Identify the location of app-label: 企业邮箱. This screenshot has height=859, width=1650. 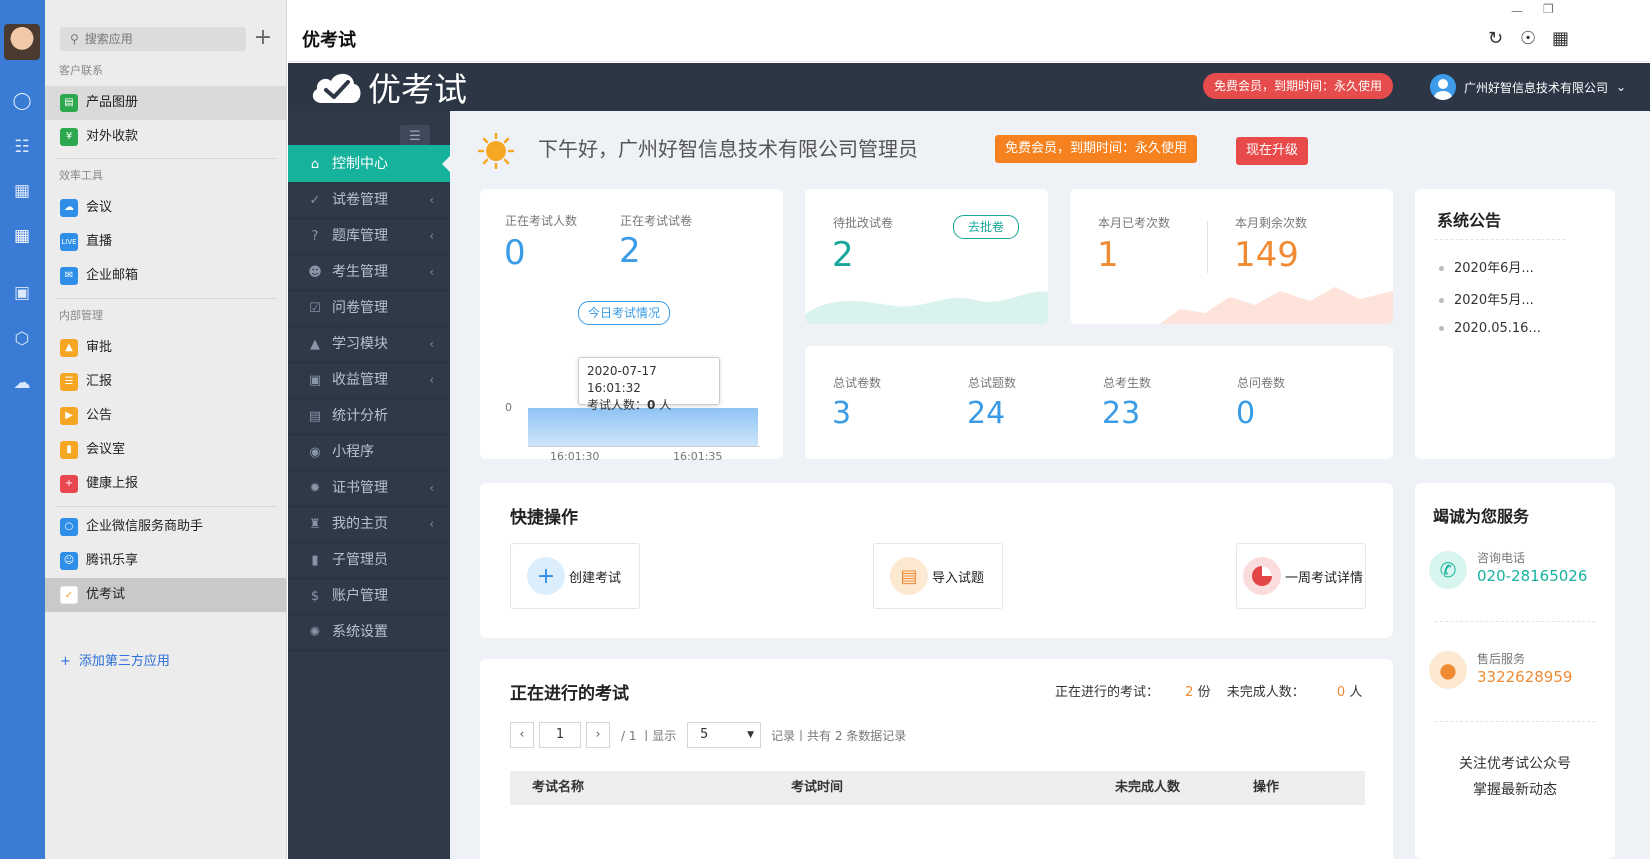
(112, 275).